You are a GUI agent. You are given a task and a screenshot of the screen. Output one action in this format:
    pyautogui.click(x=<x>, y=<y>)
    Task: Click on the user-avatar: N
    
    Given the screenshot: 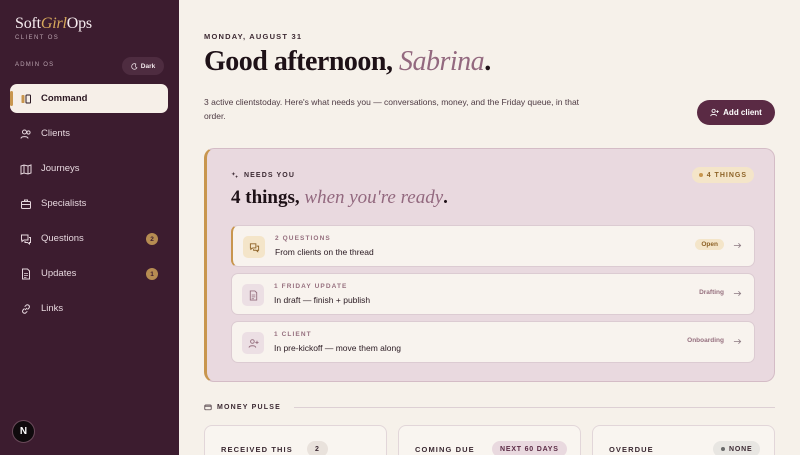 What is the action you would take?
    pyautogui.click(x=23, y=431)
    